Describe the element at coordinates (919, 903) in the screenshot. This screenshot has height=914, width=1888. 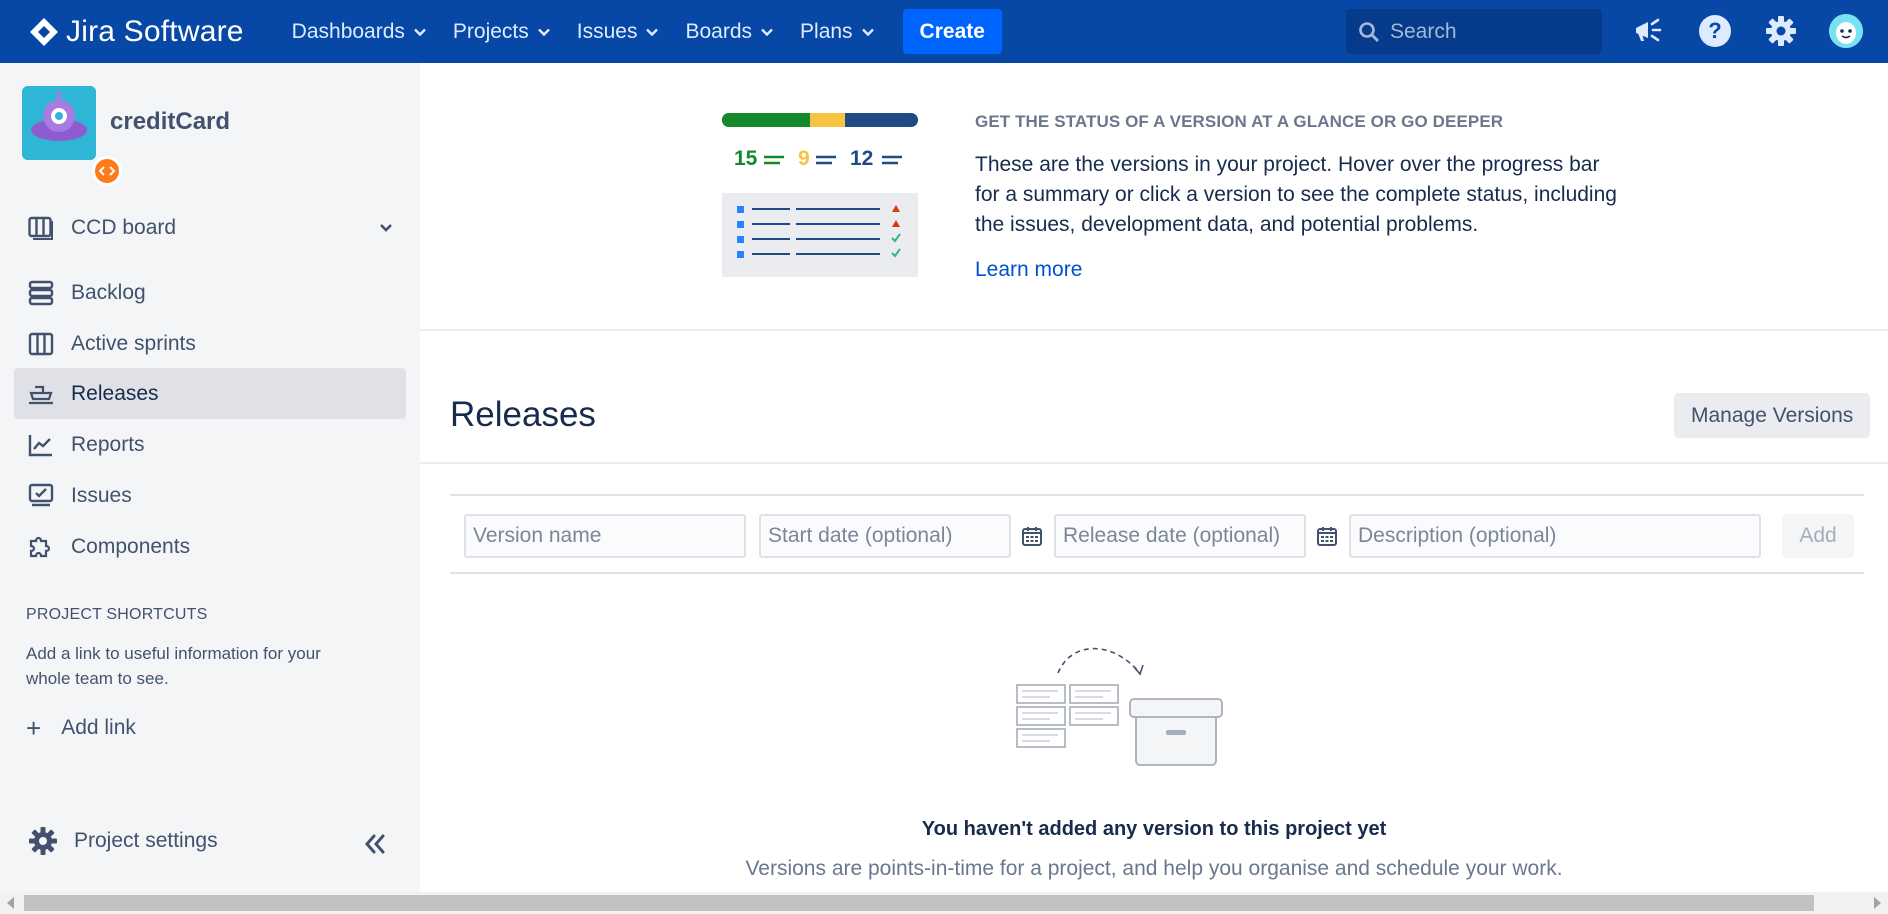
I see `scrollbar-thumb` at that location.